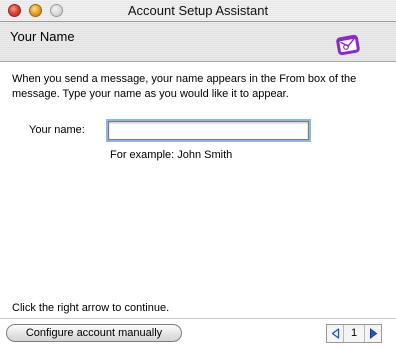 Image resolution: width=396 pixels, height=349 pixels. Describe the element at coordinates (198, 42) in the screenshot. I see `step-header: Your Name` at that location.